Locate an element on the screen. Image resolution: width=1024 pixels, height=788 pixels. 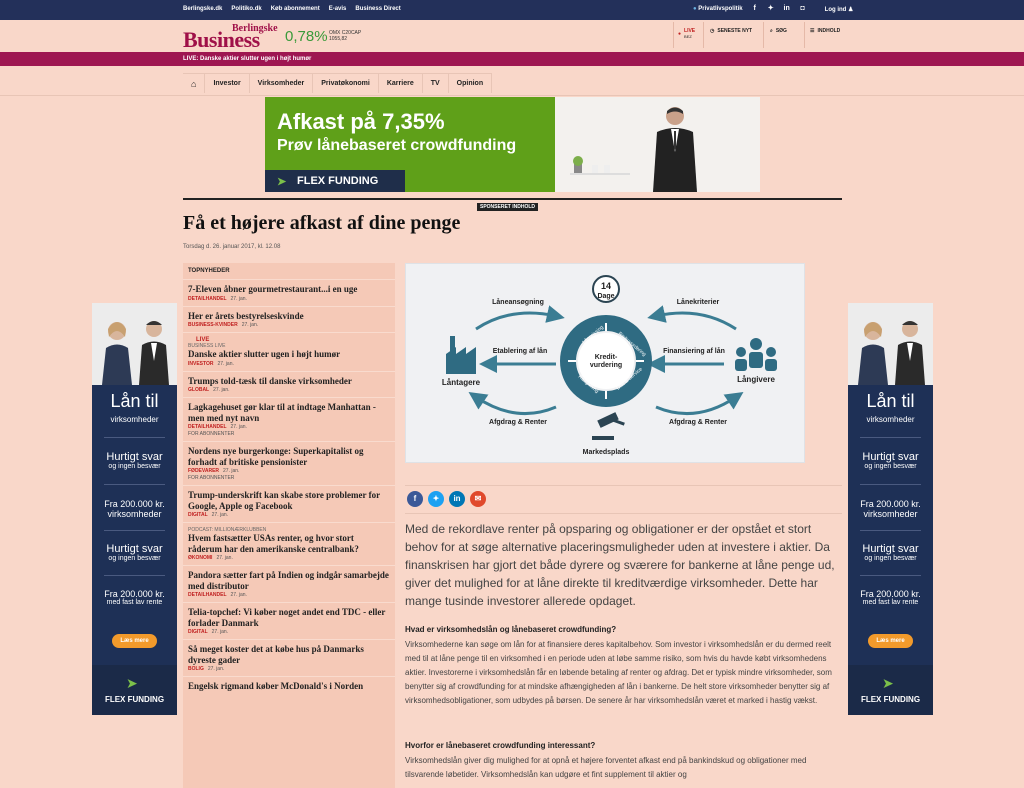
top-news-meta: DIGITAL 27. jan. is located at coordinates (289, 632).